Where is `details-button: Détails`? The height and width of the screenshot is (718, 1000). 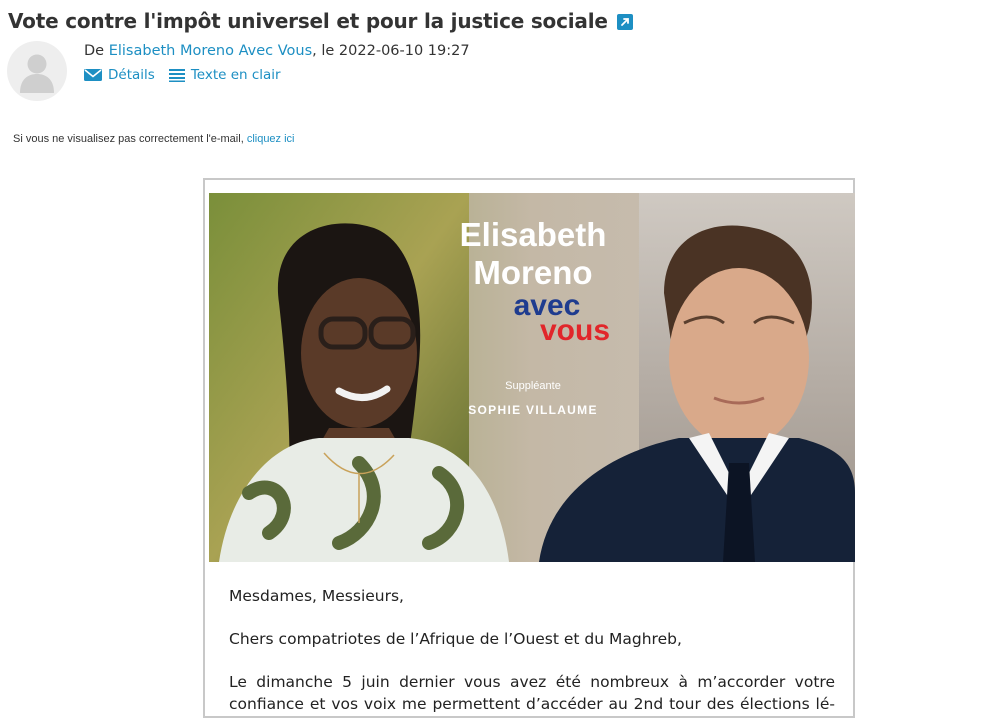
details-button: Détails is located at coordinates (119, 75).